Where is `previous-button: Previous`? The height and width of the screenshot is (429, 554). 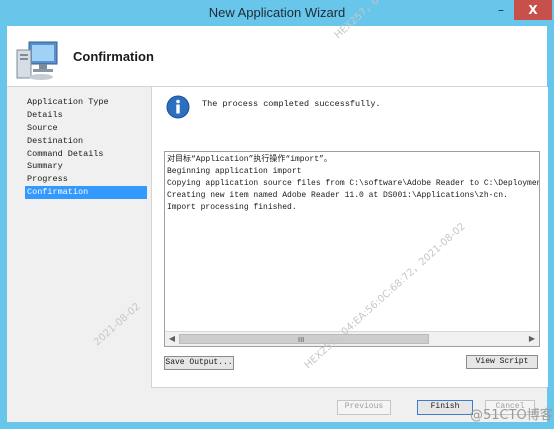
previous-button: Previous is located at coordinates (364, 407).